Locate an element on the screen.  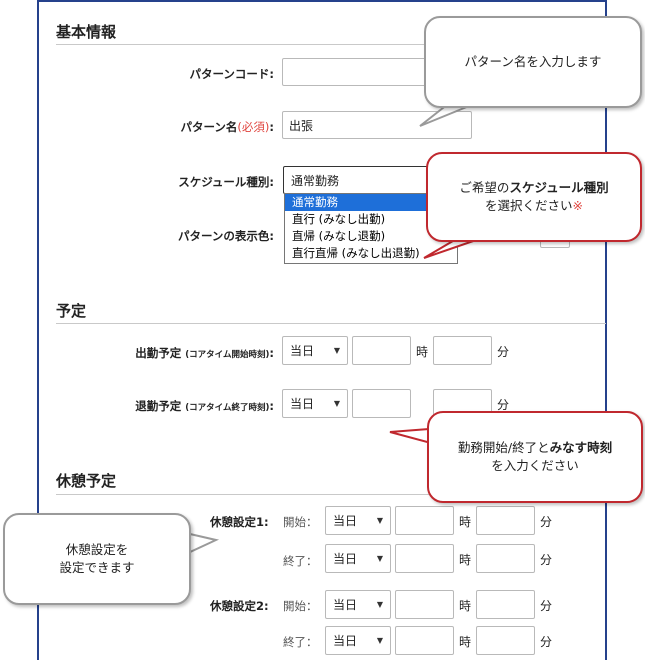
callout-time: 勤務開始/終了とみなす時刻 を入力ください is located at coordinates (535, 457).